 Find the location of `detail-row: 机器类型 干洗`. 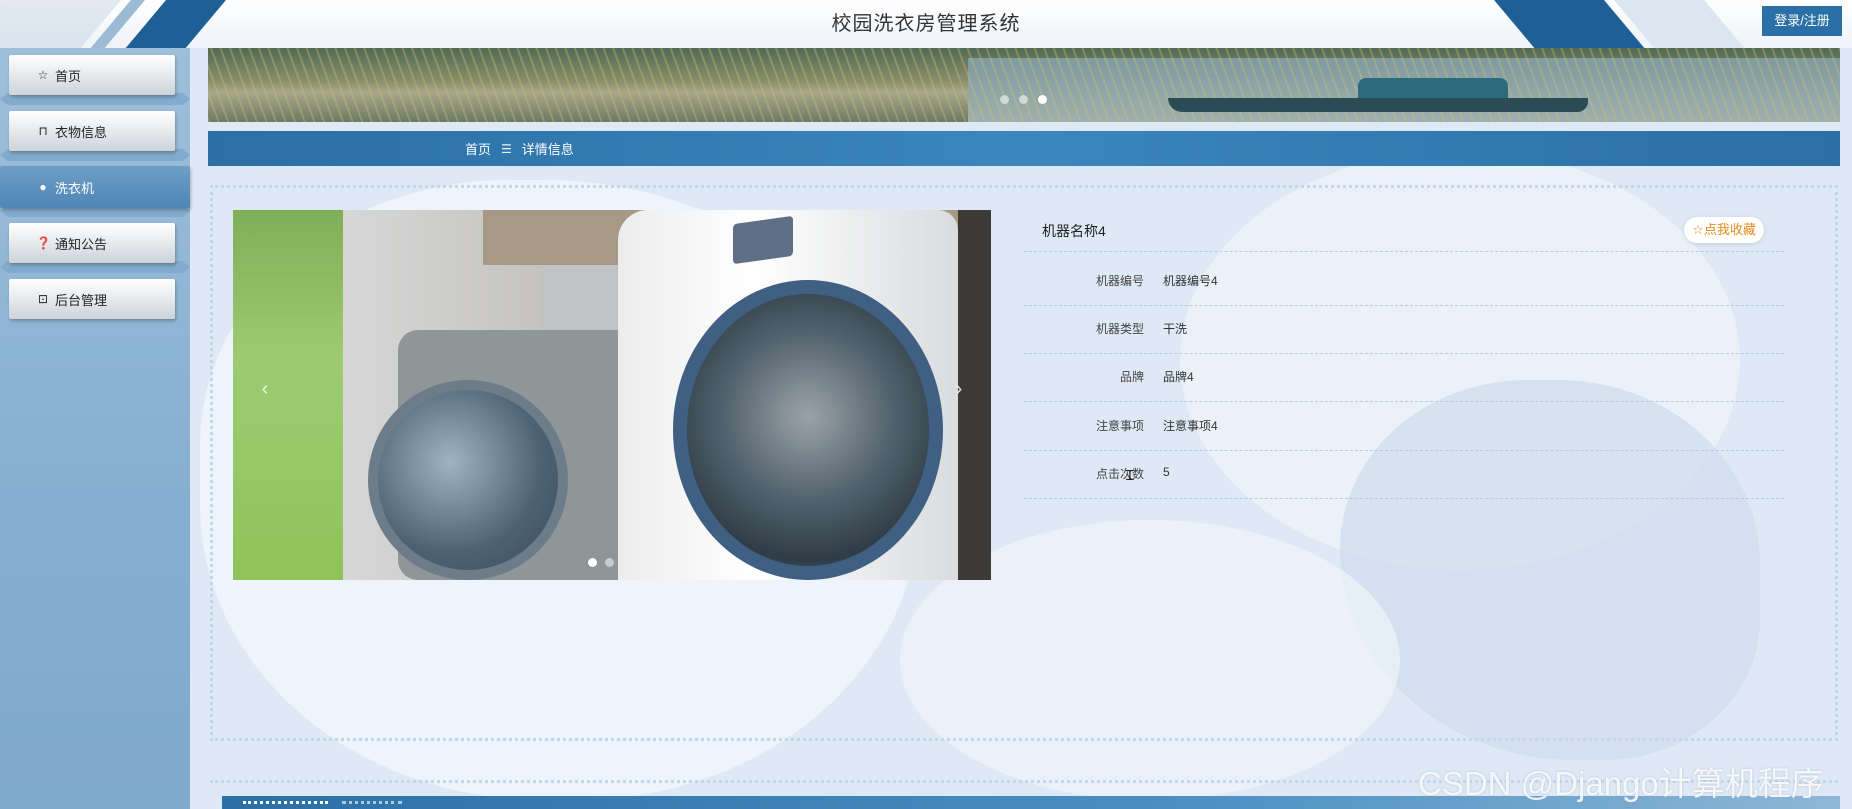

detail-row: 机器类型 干洗 is located at coordinates (1404, 330).